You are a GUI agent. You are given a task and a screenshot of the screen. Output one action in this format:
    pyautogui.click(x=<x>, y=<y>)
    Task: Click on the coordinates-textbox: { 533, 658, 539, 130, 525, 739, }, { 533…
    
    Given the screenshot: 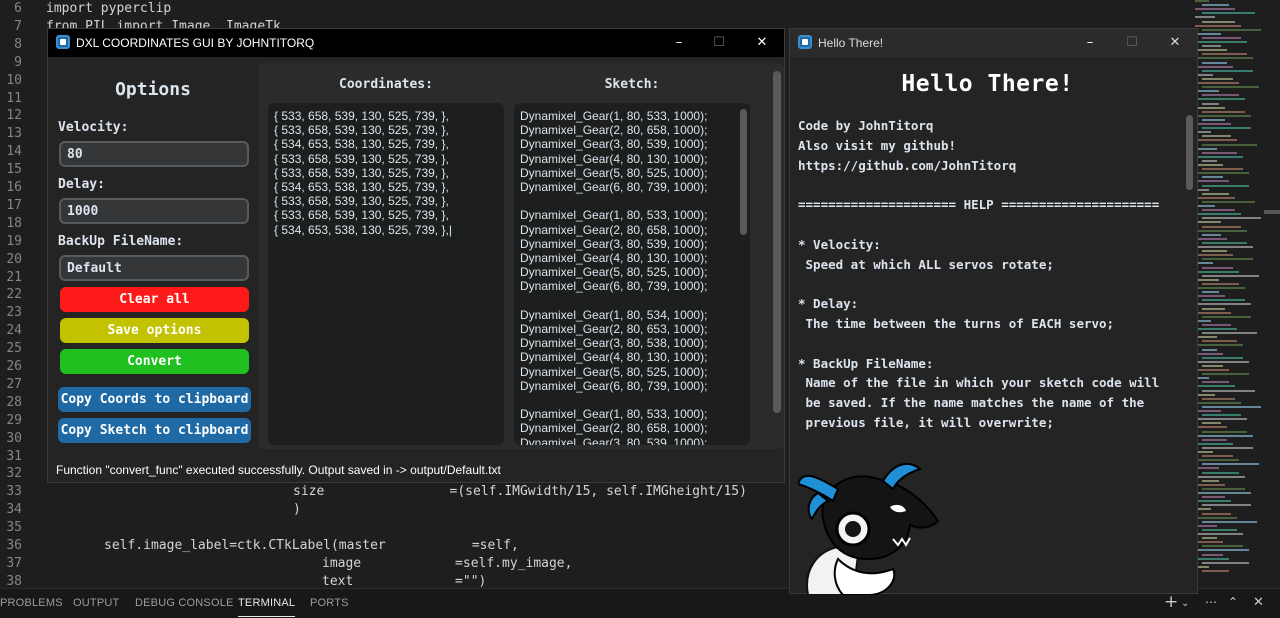 What is the action you would take?
    pyautogui.click(x=386, y=274)
    